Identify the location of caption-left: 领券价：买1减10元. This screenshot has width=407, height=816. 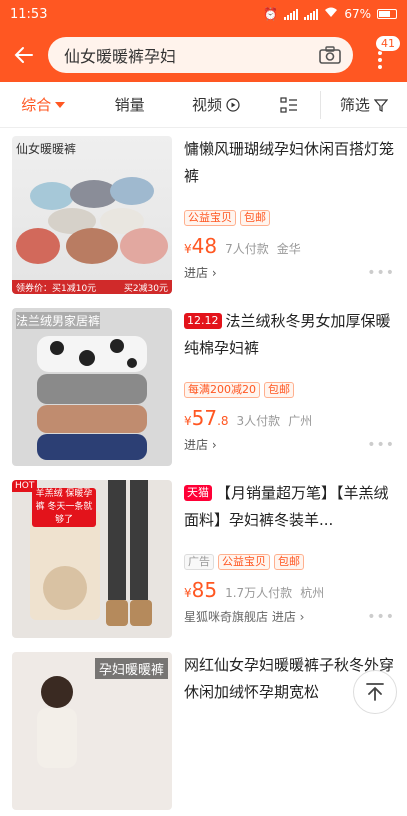
(56, 288).